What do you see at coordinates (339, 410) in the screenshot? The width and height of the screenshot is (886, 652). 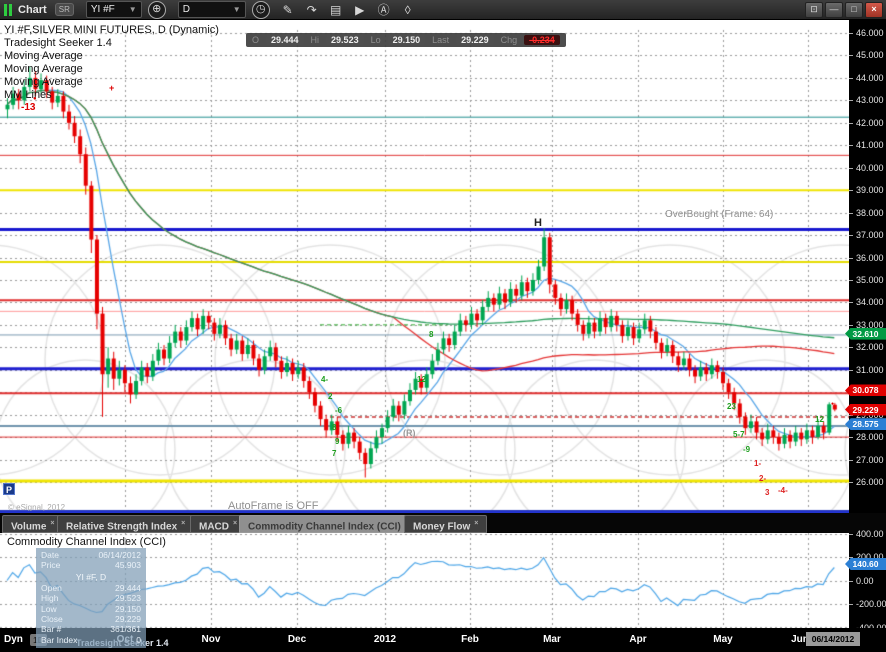 I see `seeker-annotation: -6` at bounding box center [339, 410].